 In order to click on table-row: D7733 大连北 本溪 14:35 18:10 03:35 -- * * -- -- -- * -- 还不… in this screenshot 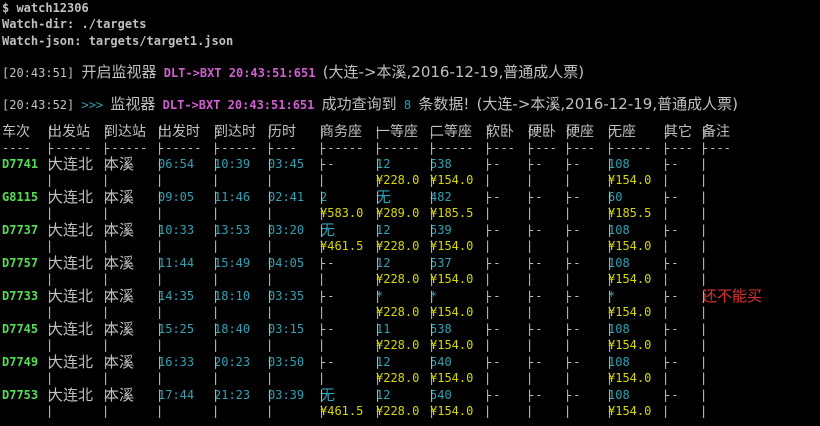, I will do `click(410, 296)`.